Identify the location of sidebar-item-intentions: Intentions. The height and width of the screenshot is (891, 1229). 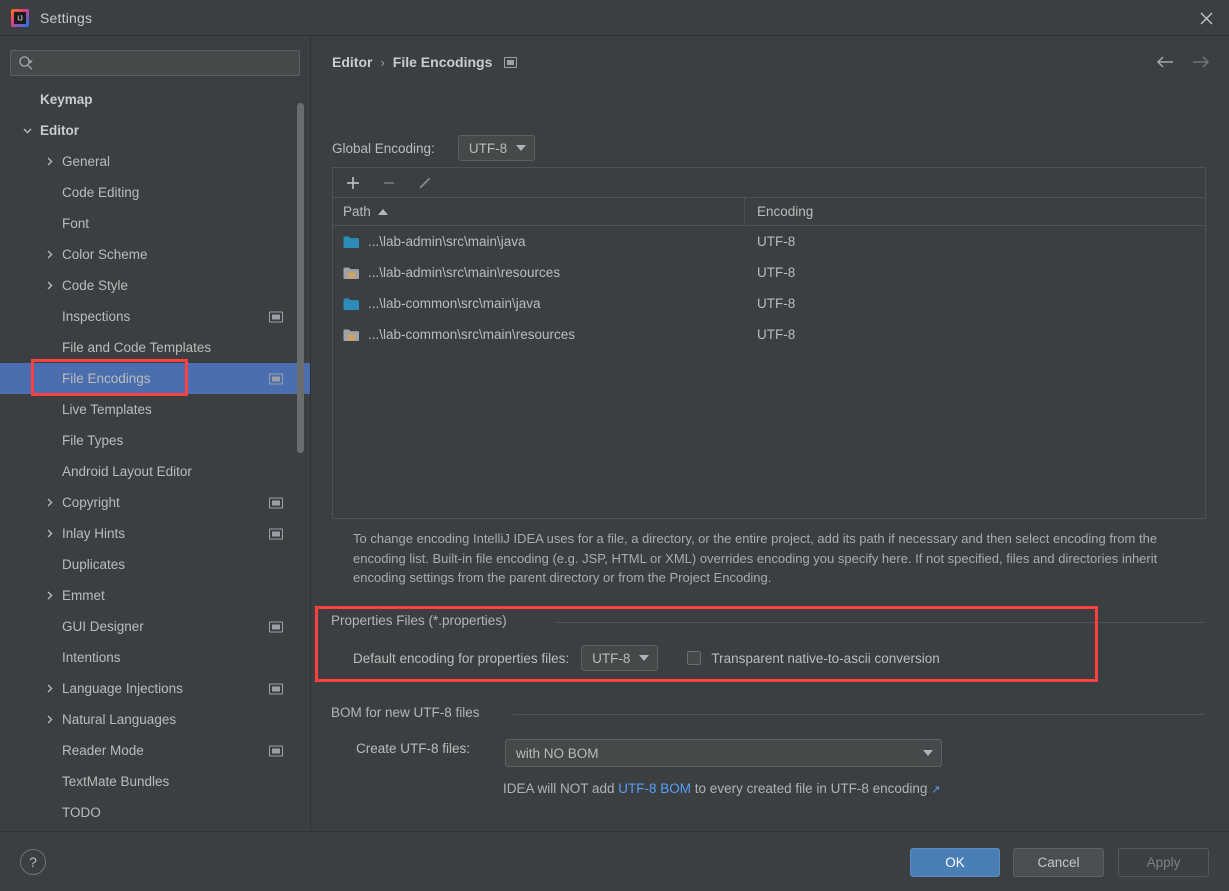
(155, 657).